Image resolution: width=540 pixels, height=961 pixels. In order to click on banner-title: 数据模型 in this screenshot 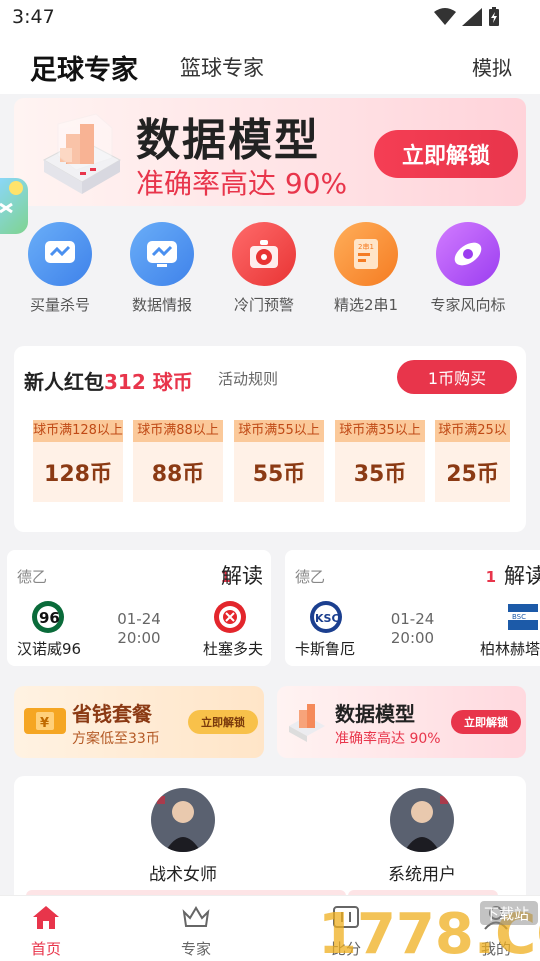, I will do `click(228, 140)`.